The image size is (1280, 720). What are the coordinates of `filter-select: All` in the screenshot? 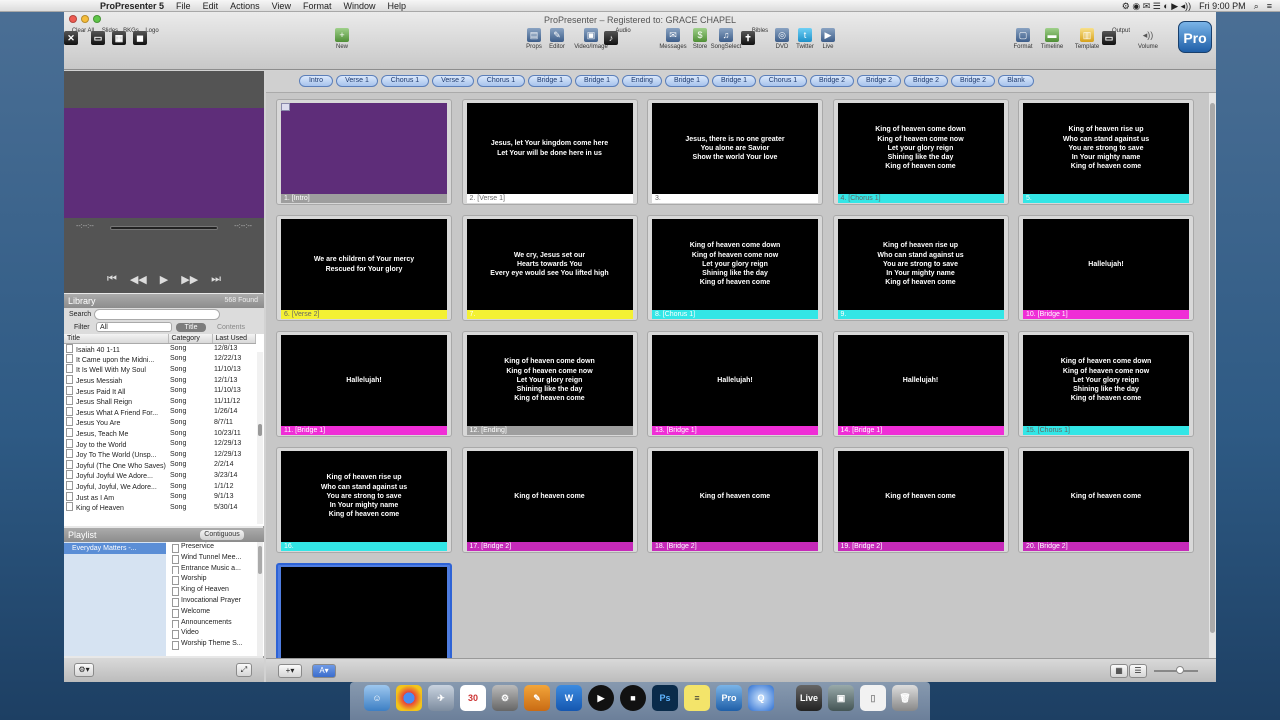 It's located at (134, 327).